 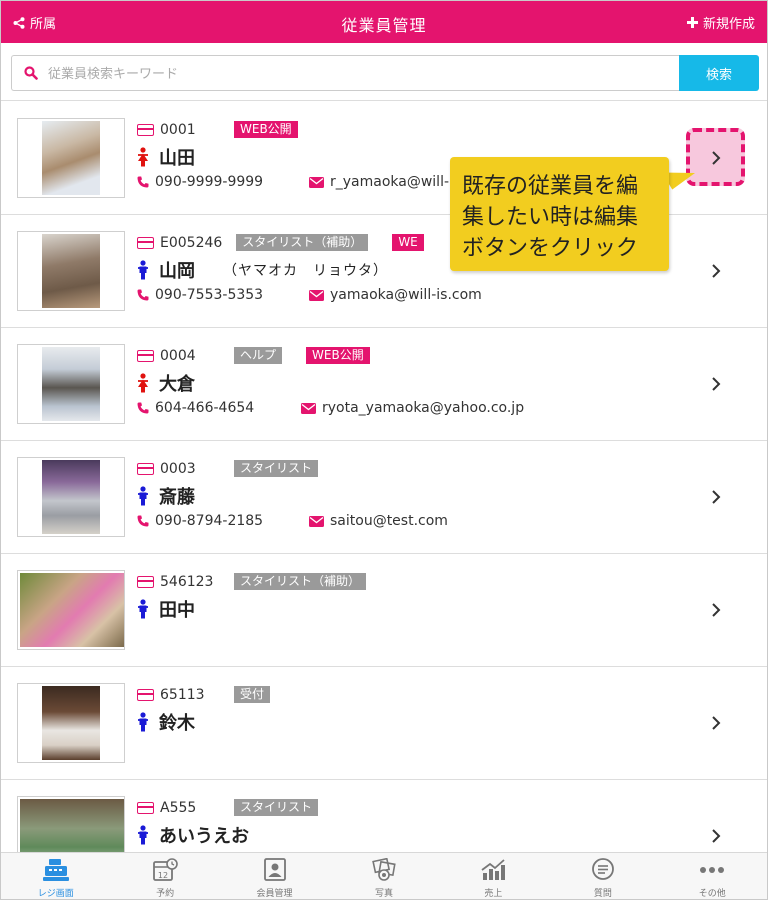 I want to click on employee-phone: 604-466-4654, so click(x=205, y=408).